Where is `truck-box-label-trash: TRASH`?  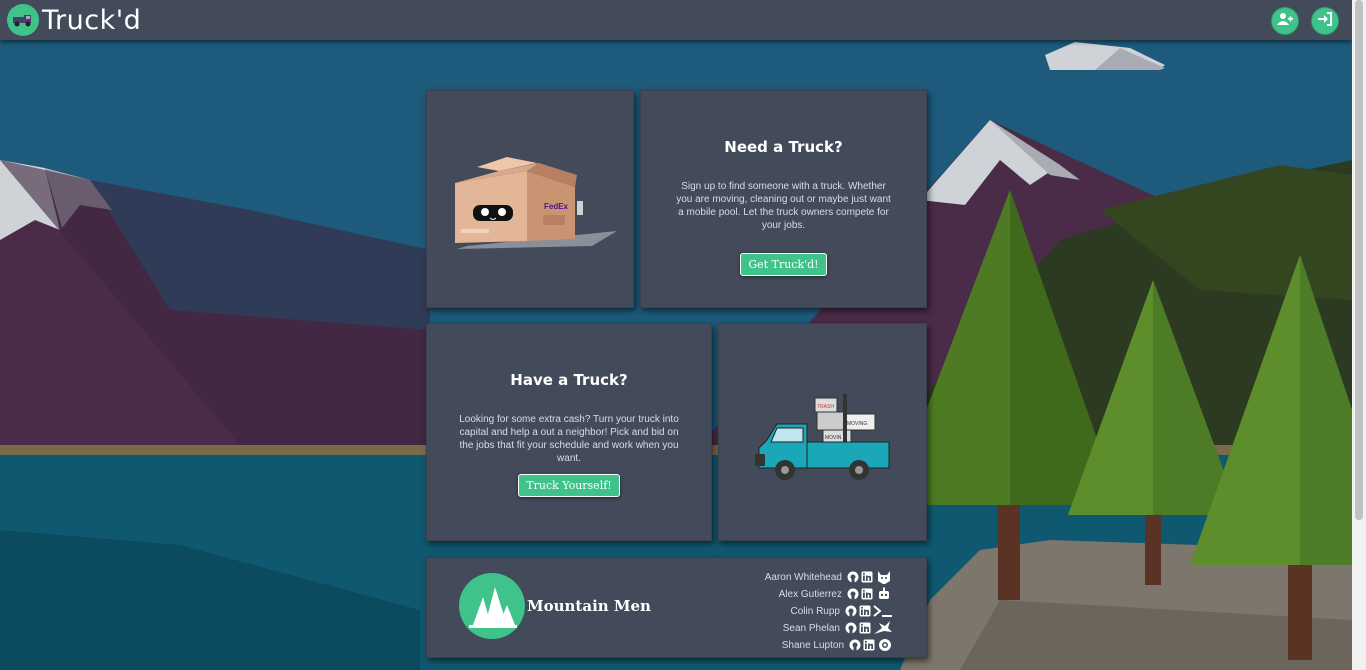 truck-box-label-trash: TRASH is located at coordinates (825, 407).